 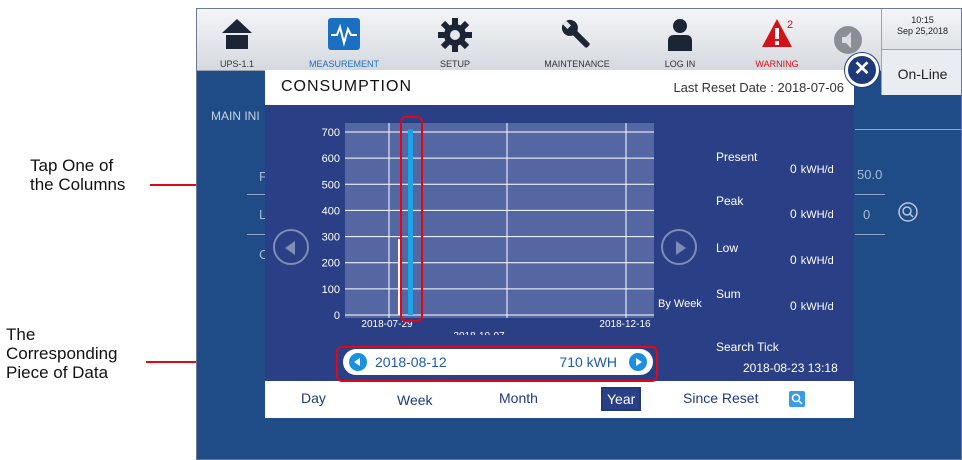 What do you see at coordinates (728, 294) in the screenshot?
I see `stat-sum-label: Sum` at bounding box center [728, 294].